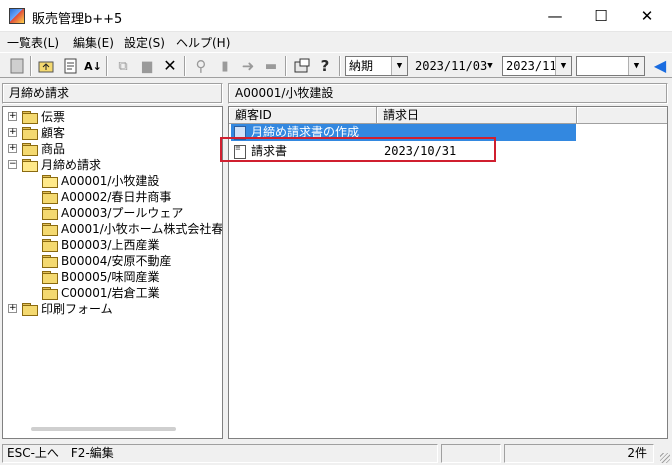 The image size is (672, 465). I want to click on column-header-invoice-date: 請求日, so click(477, 115).